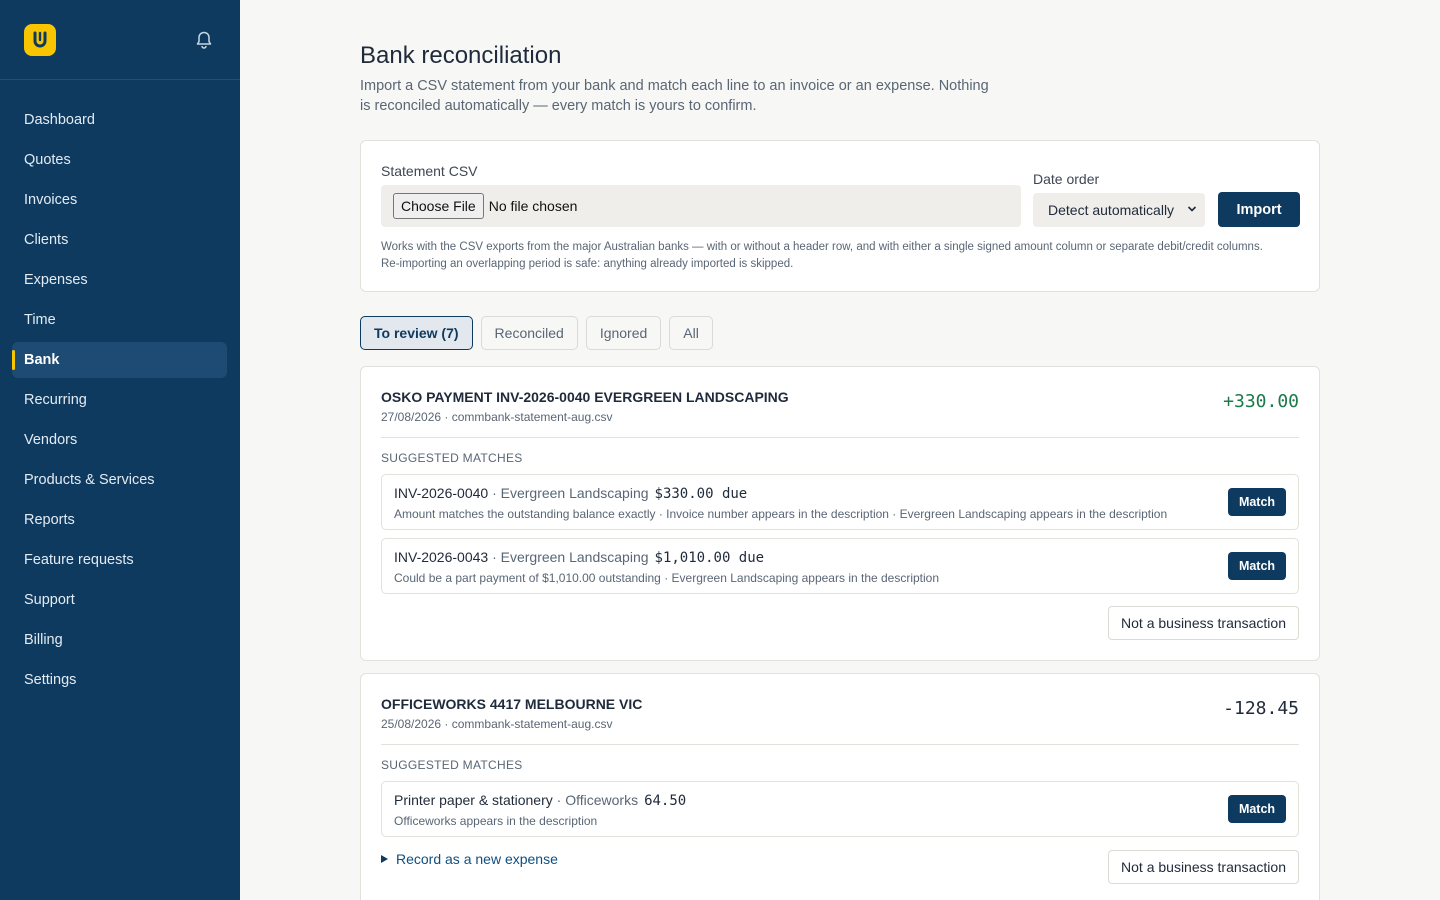 The image size is (1440, 900). What do you see at coordinates (461, 55) in the screenshot?
I see `page-title: Bank reconciliation` at bounding box center [461, 55].